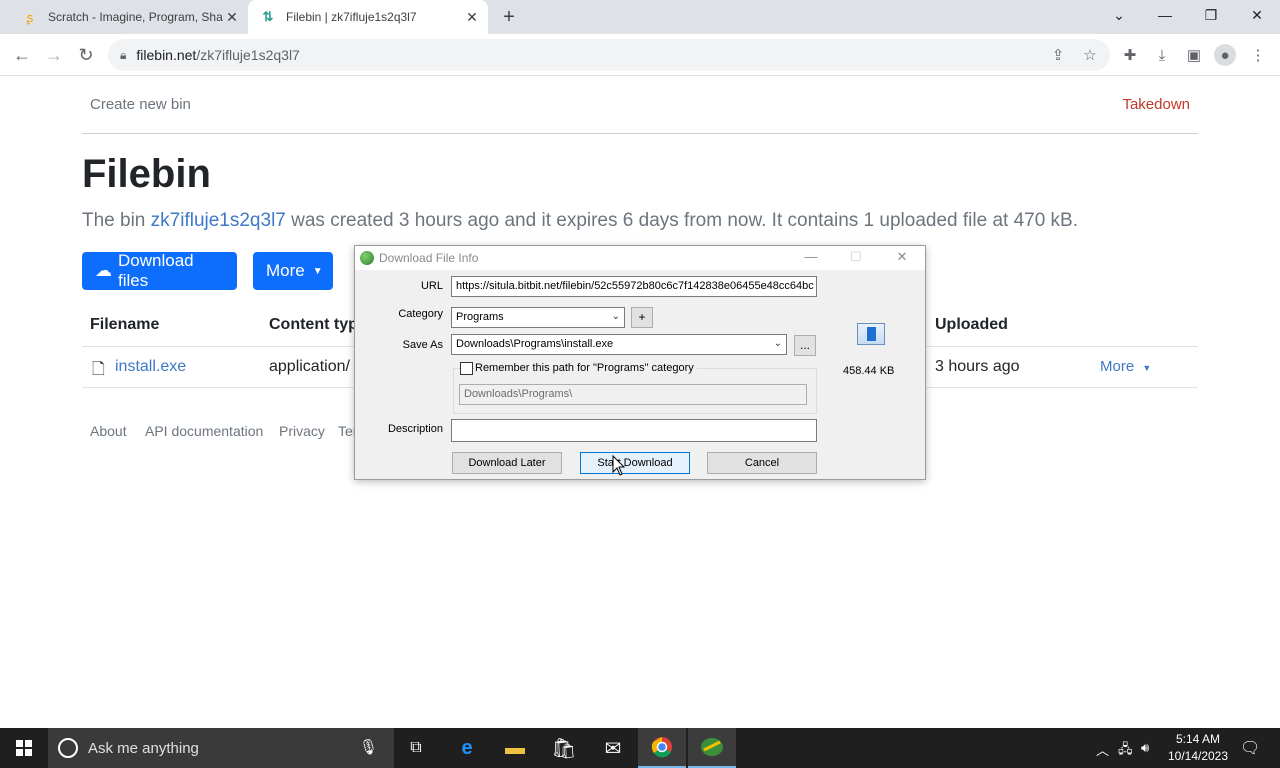  I want to click on store-icon: 🛍︎, so click(564, 748).